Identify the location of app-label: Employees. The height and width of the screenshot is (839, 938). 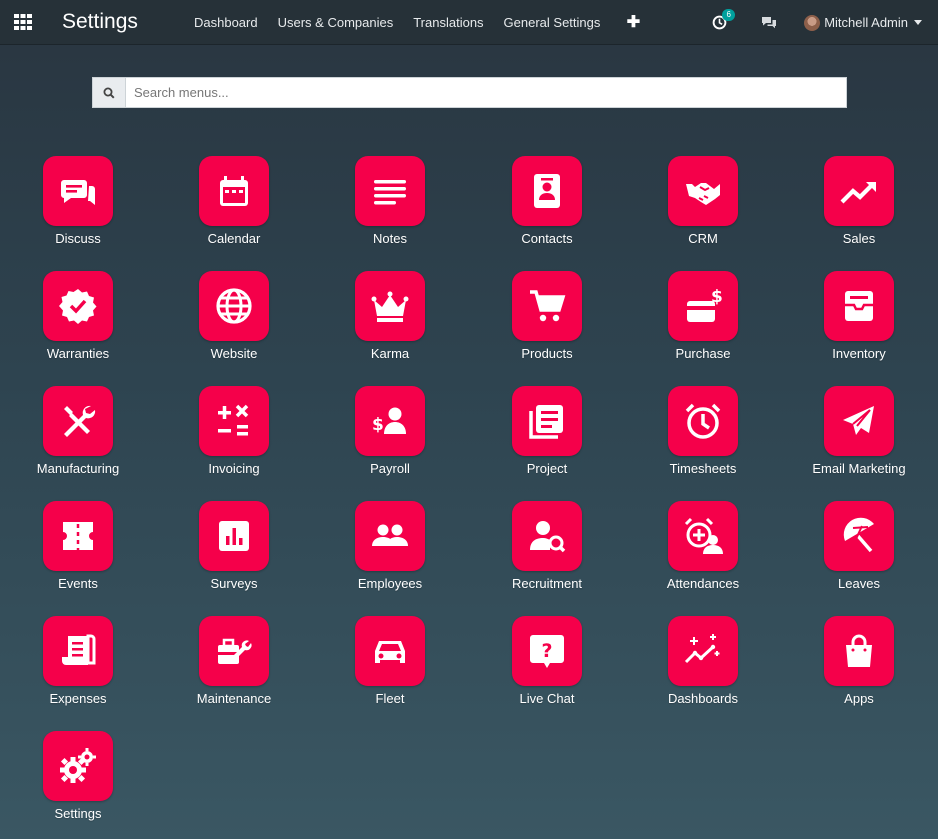
(390, 583).